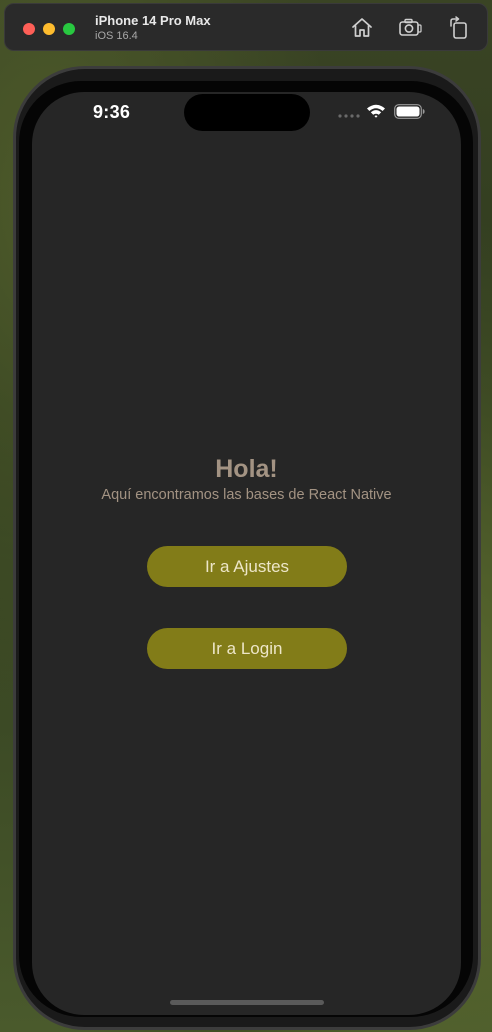 This screenshot has width=492, height=1032. I want to click on minimize-window-button, so click(49, 29).